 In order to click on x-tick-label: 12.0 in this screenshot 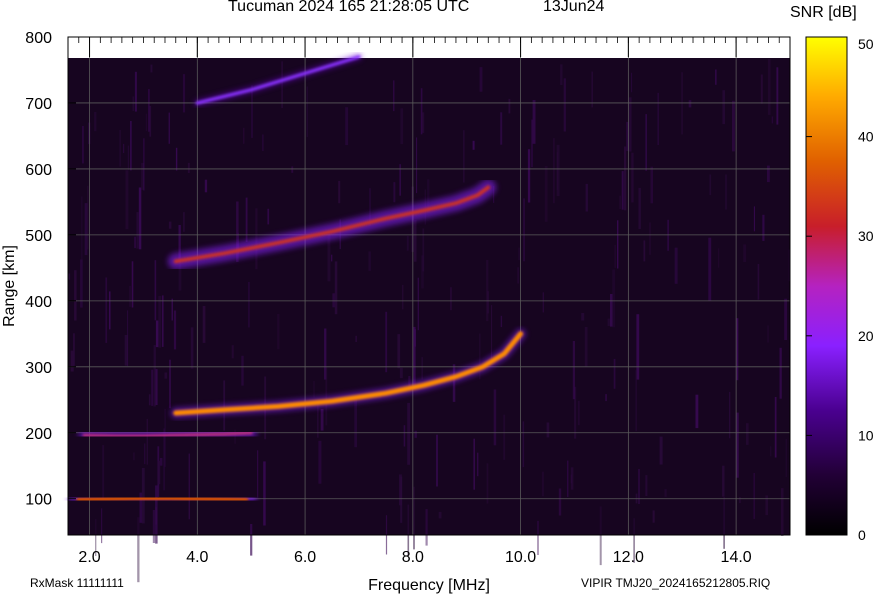, I will do `click(628, 557)`.